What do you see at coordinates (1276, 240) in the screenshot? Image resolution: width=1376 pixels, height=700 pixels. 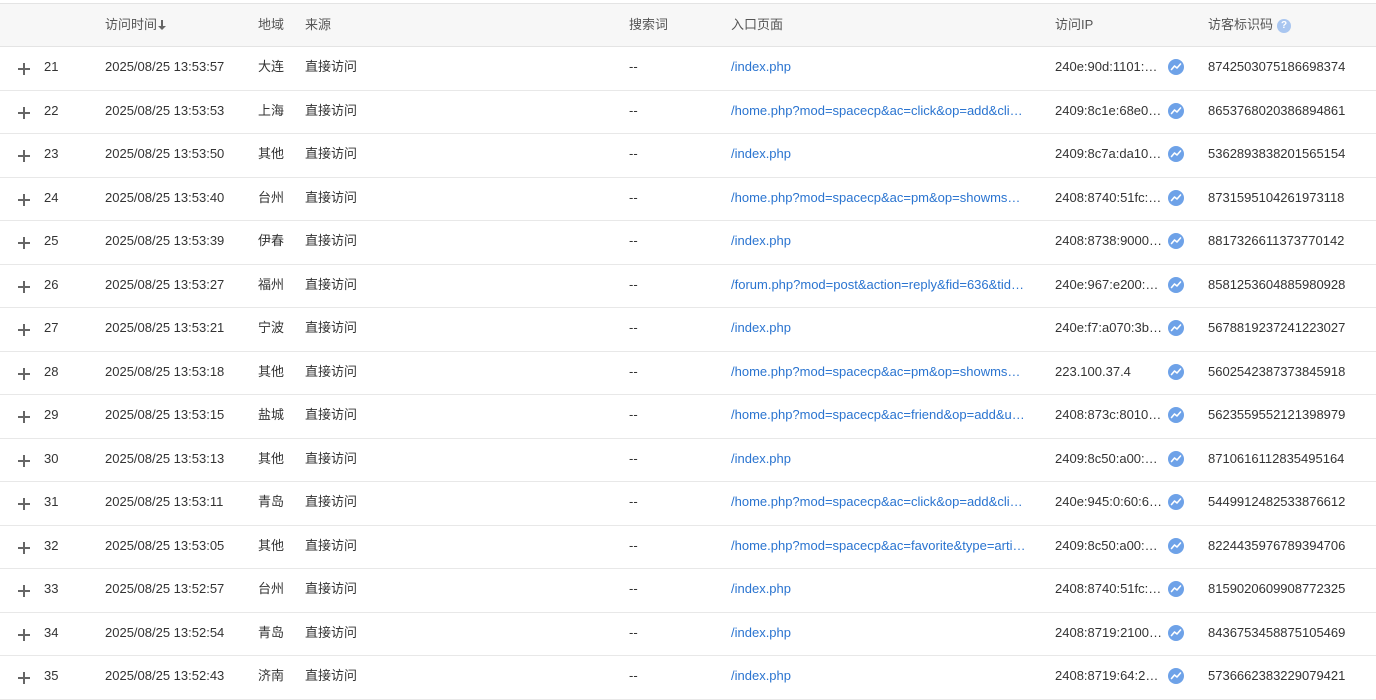 I see `visitor-id: 8817326611373770142` at bounding box center [1276, 240].